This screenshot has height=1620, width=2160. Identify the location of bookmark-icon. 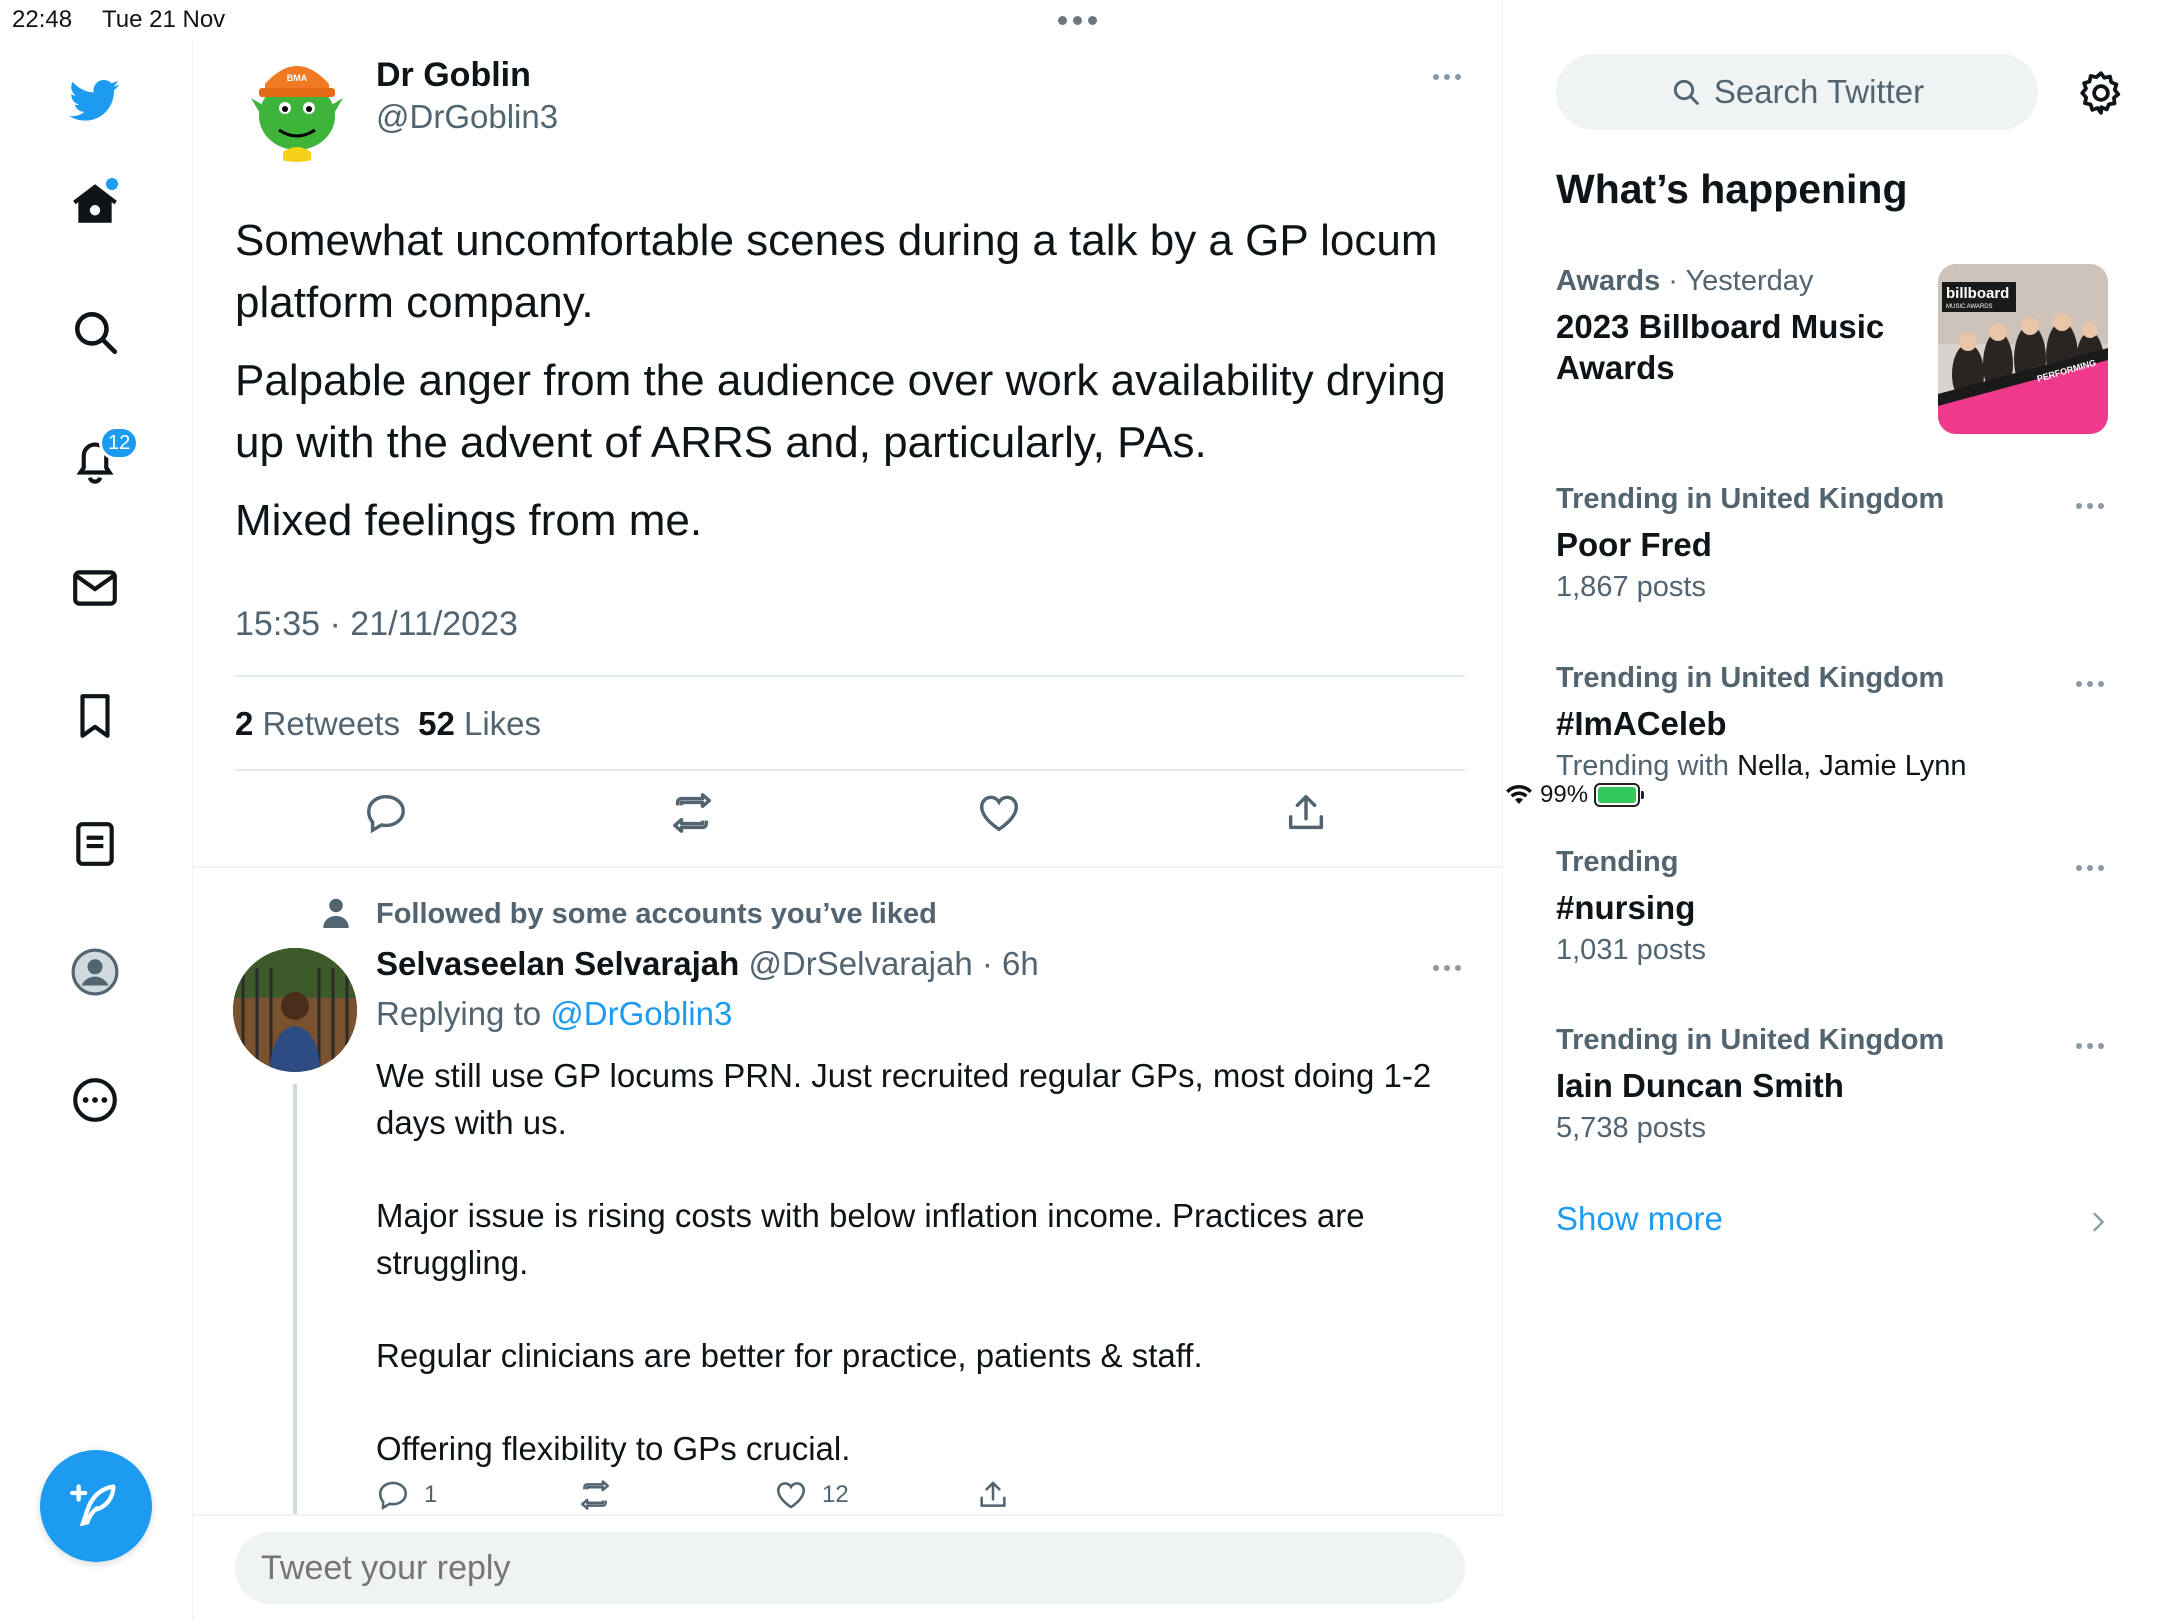
(95, 716).